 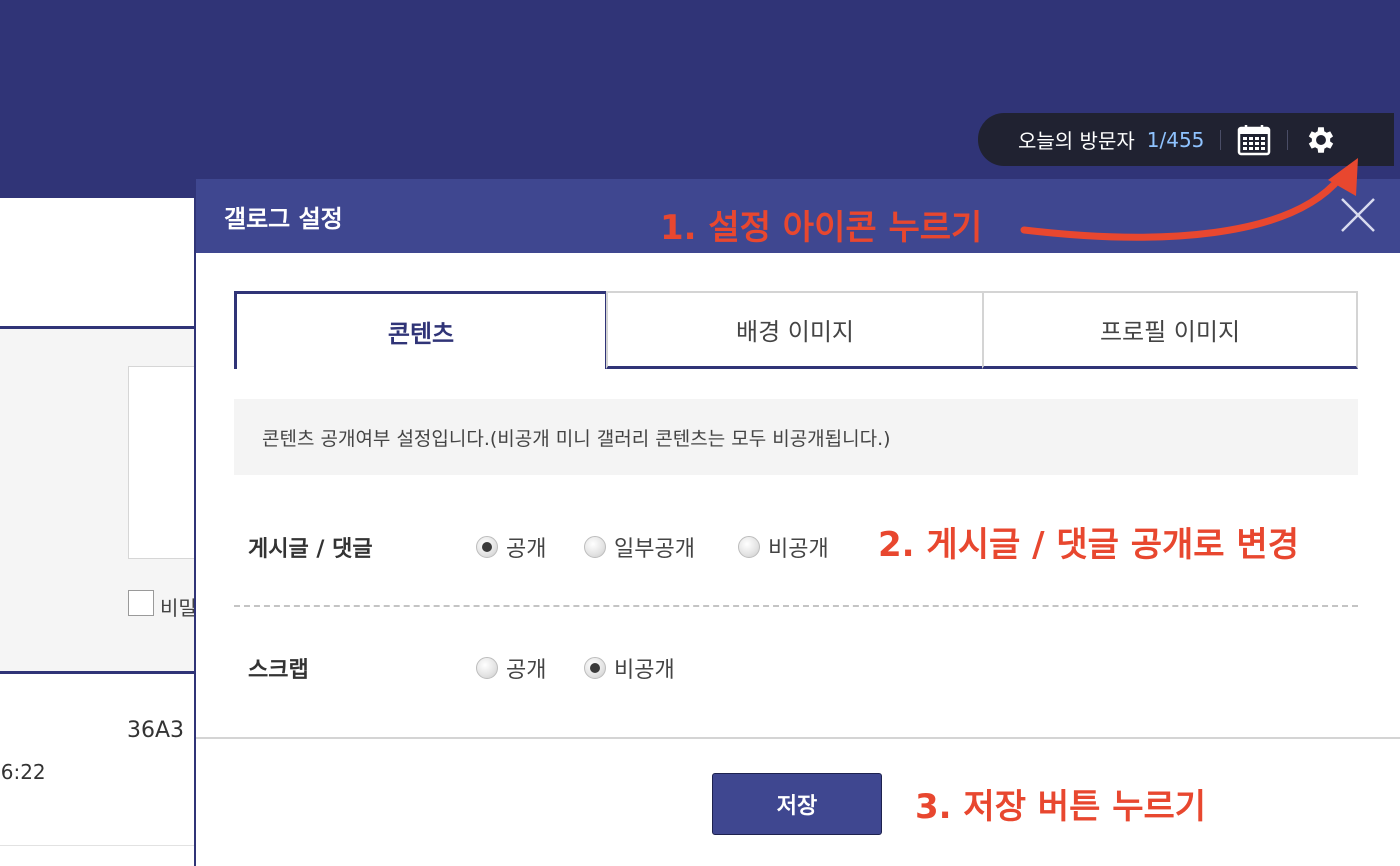 What do you see at coordinates (797, 804) in the screenshot?
I see `save-button: 저장` at bounding box center [797, 804].